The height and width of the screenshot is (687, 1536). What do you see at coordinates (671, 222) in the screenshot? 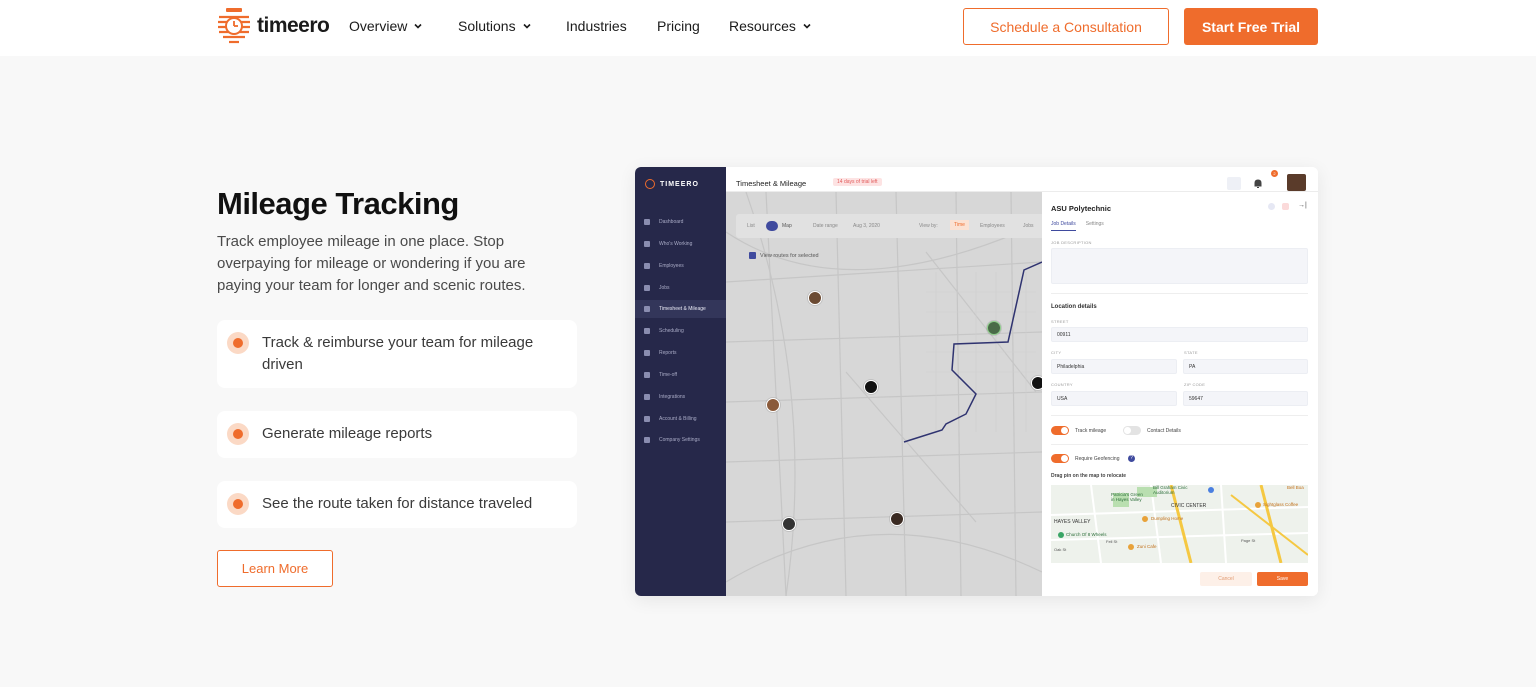
I see `sidebar-item-label: Dashboard` at bounding box center [671, 222].